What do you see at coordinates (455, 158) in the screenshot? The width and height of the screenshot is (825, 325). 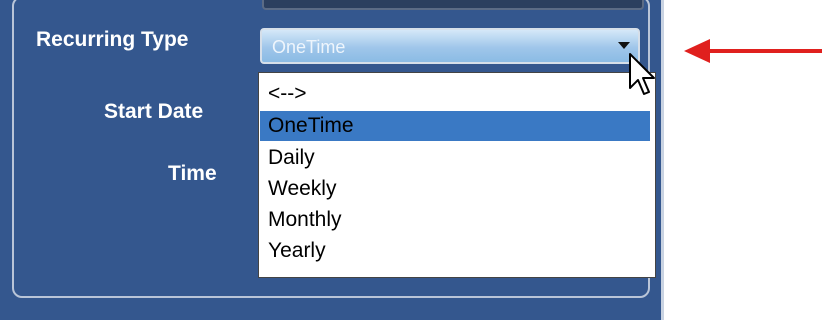 I see `option-daily: Daily` at bounding box center [455, 158].